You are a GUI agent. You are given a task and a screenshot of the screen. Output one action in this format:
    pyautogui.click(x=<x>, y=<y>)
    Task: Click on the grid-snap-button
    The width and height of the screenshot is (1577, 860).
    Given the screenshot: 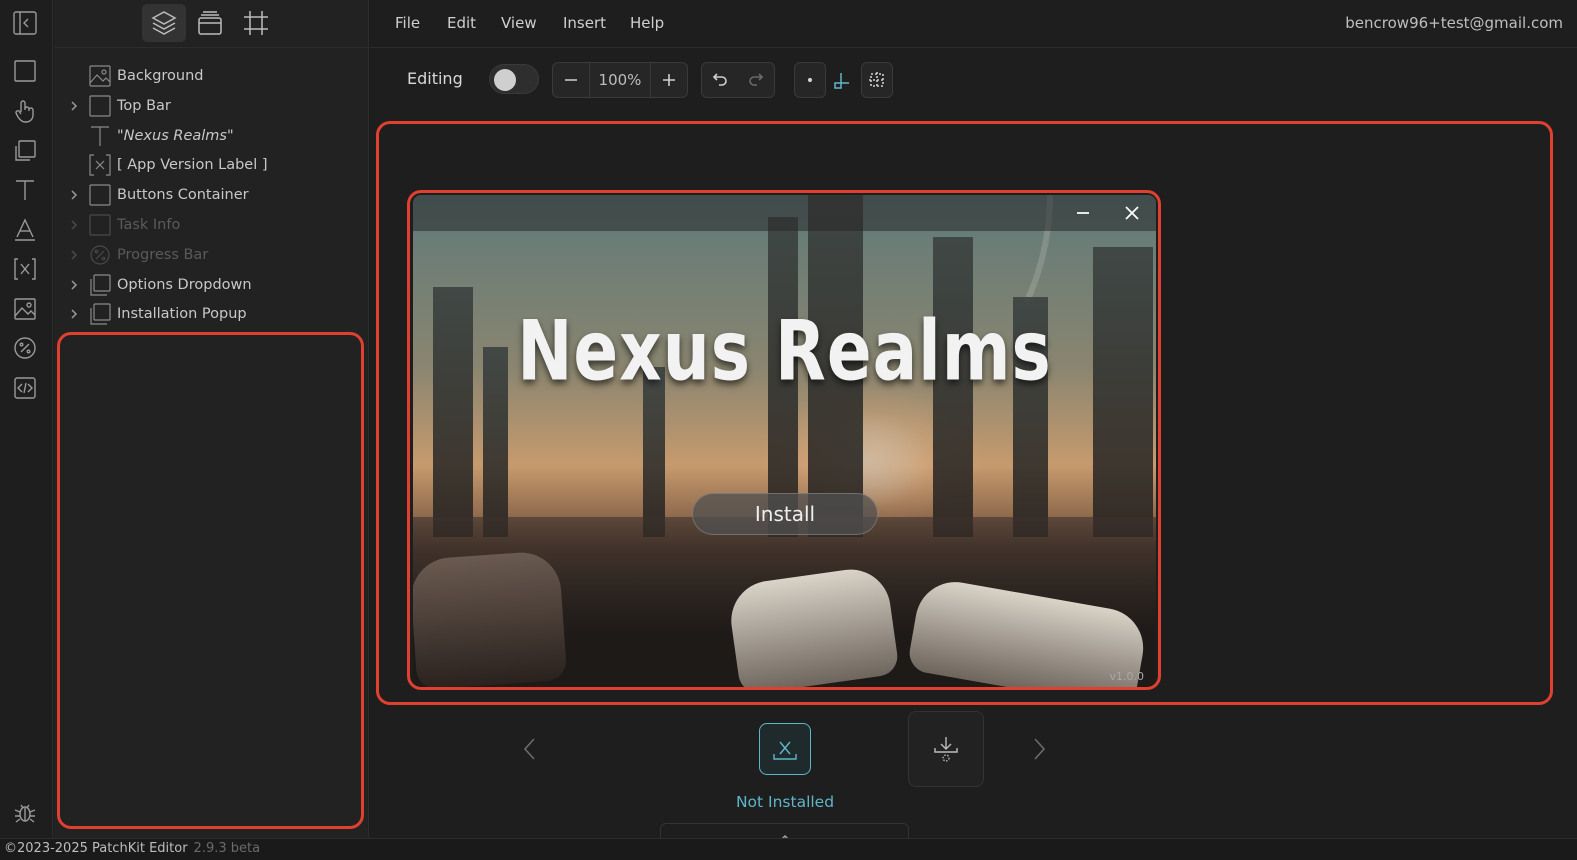 What is the action you would take?
    pyautogui.click(x=877, y=80)
    